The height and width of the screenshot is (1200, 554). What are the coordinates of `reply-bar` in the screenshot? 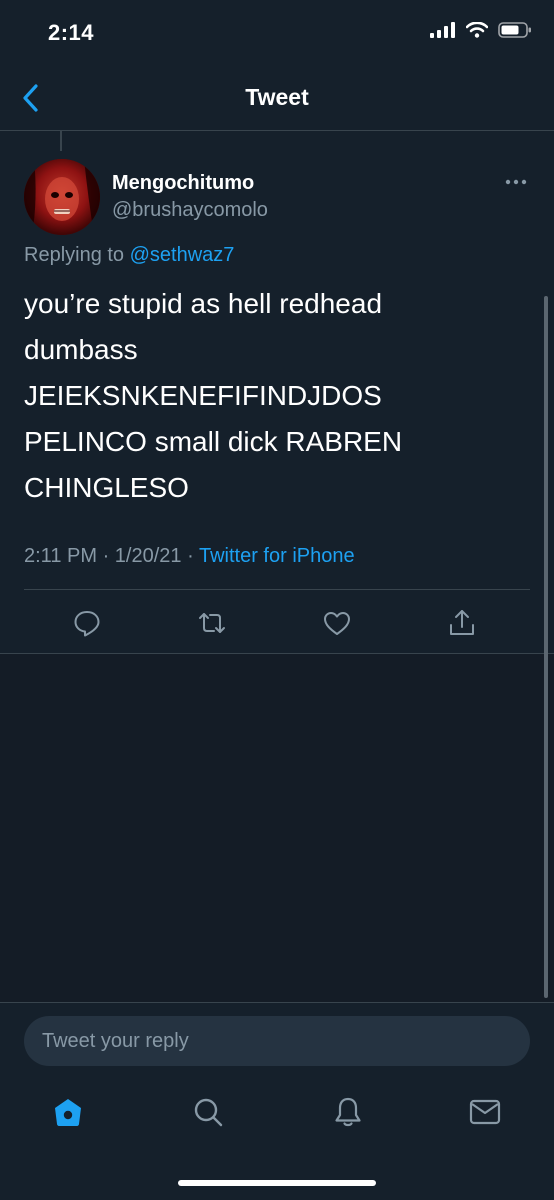 It's located at (277, 1041).